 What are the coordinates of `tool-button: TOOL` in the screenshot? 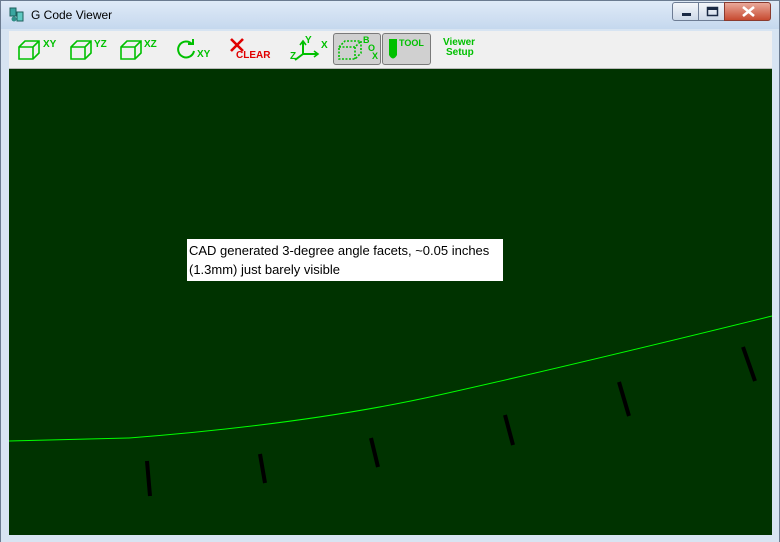 It's located at (406, 49).